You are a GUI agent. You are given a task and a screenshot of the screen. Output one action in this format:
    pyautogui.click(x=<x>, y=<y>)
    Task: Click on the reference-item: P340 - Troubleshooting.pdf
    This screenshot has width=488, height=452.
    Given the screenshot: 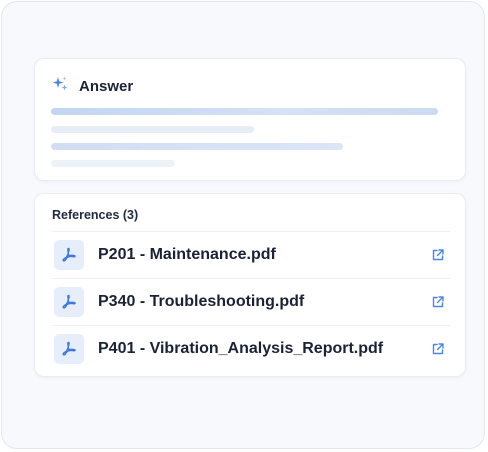 What is the action you would take?
    pyautogui.click(x=251, y=301)
    